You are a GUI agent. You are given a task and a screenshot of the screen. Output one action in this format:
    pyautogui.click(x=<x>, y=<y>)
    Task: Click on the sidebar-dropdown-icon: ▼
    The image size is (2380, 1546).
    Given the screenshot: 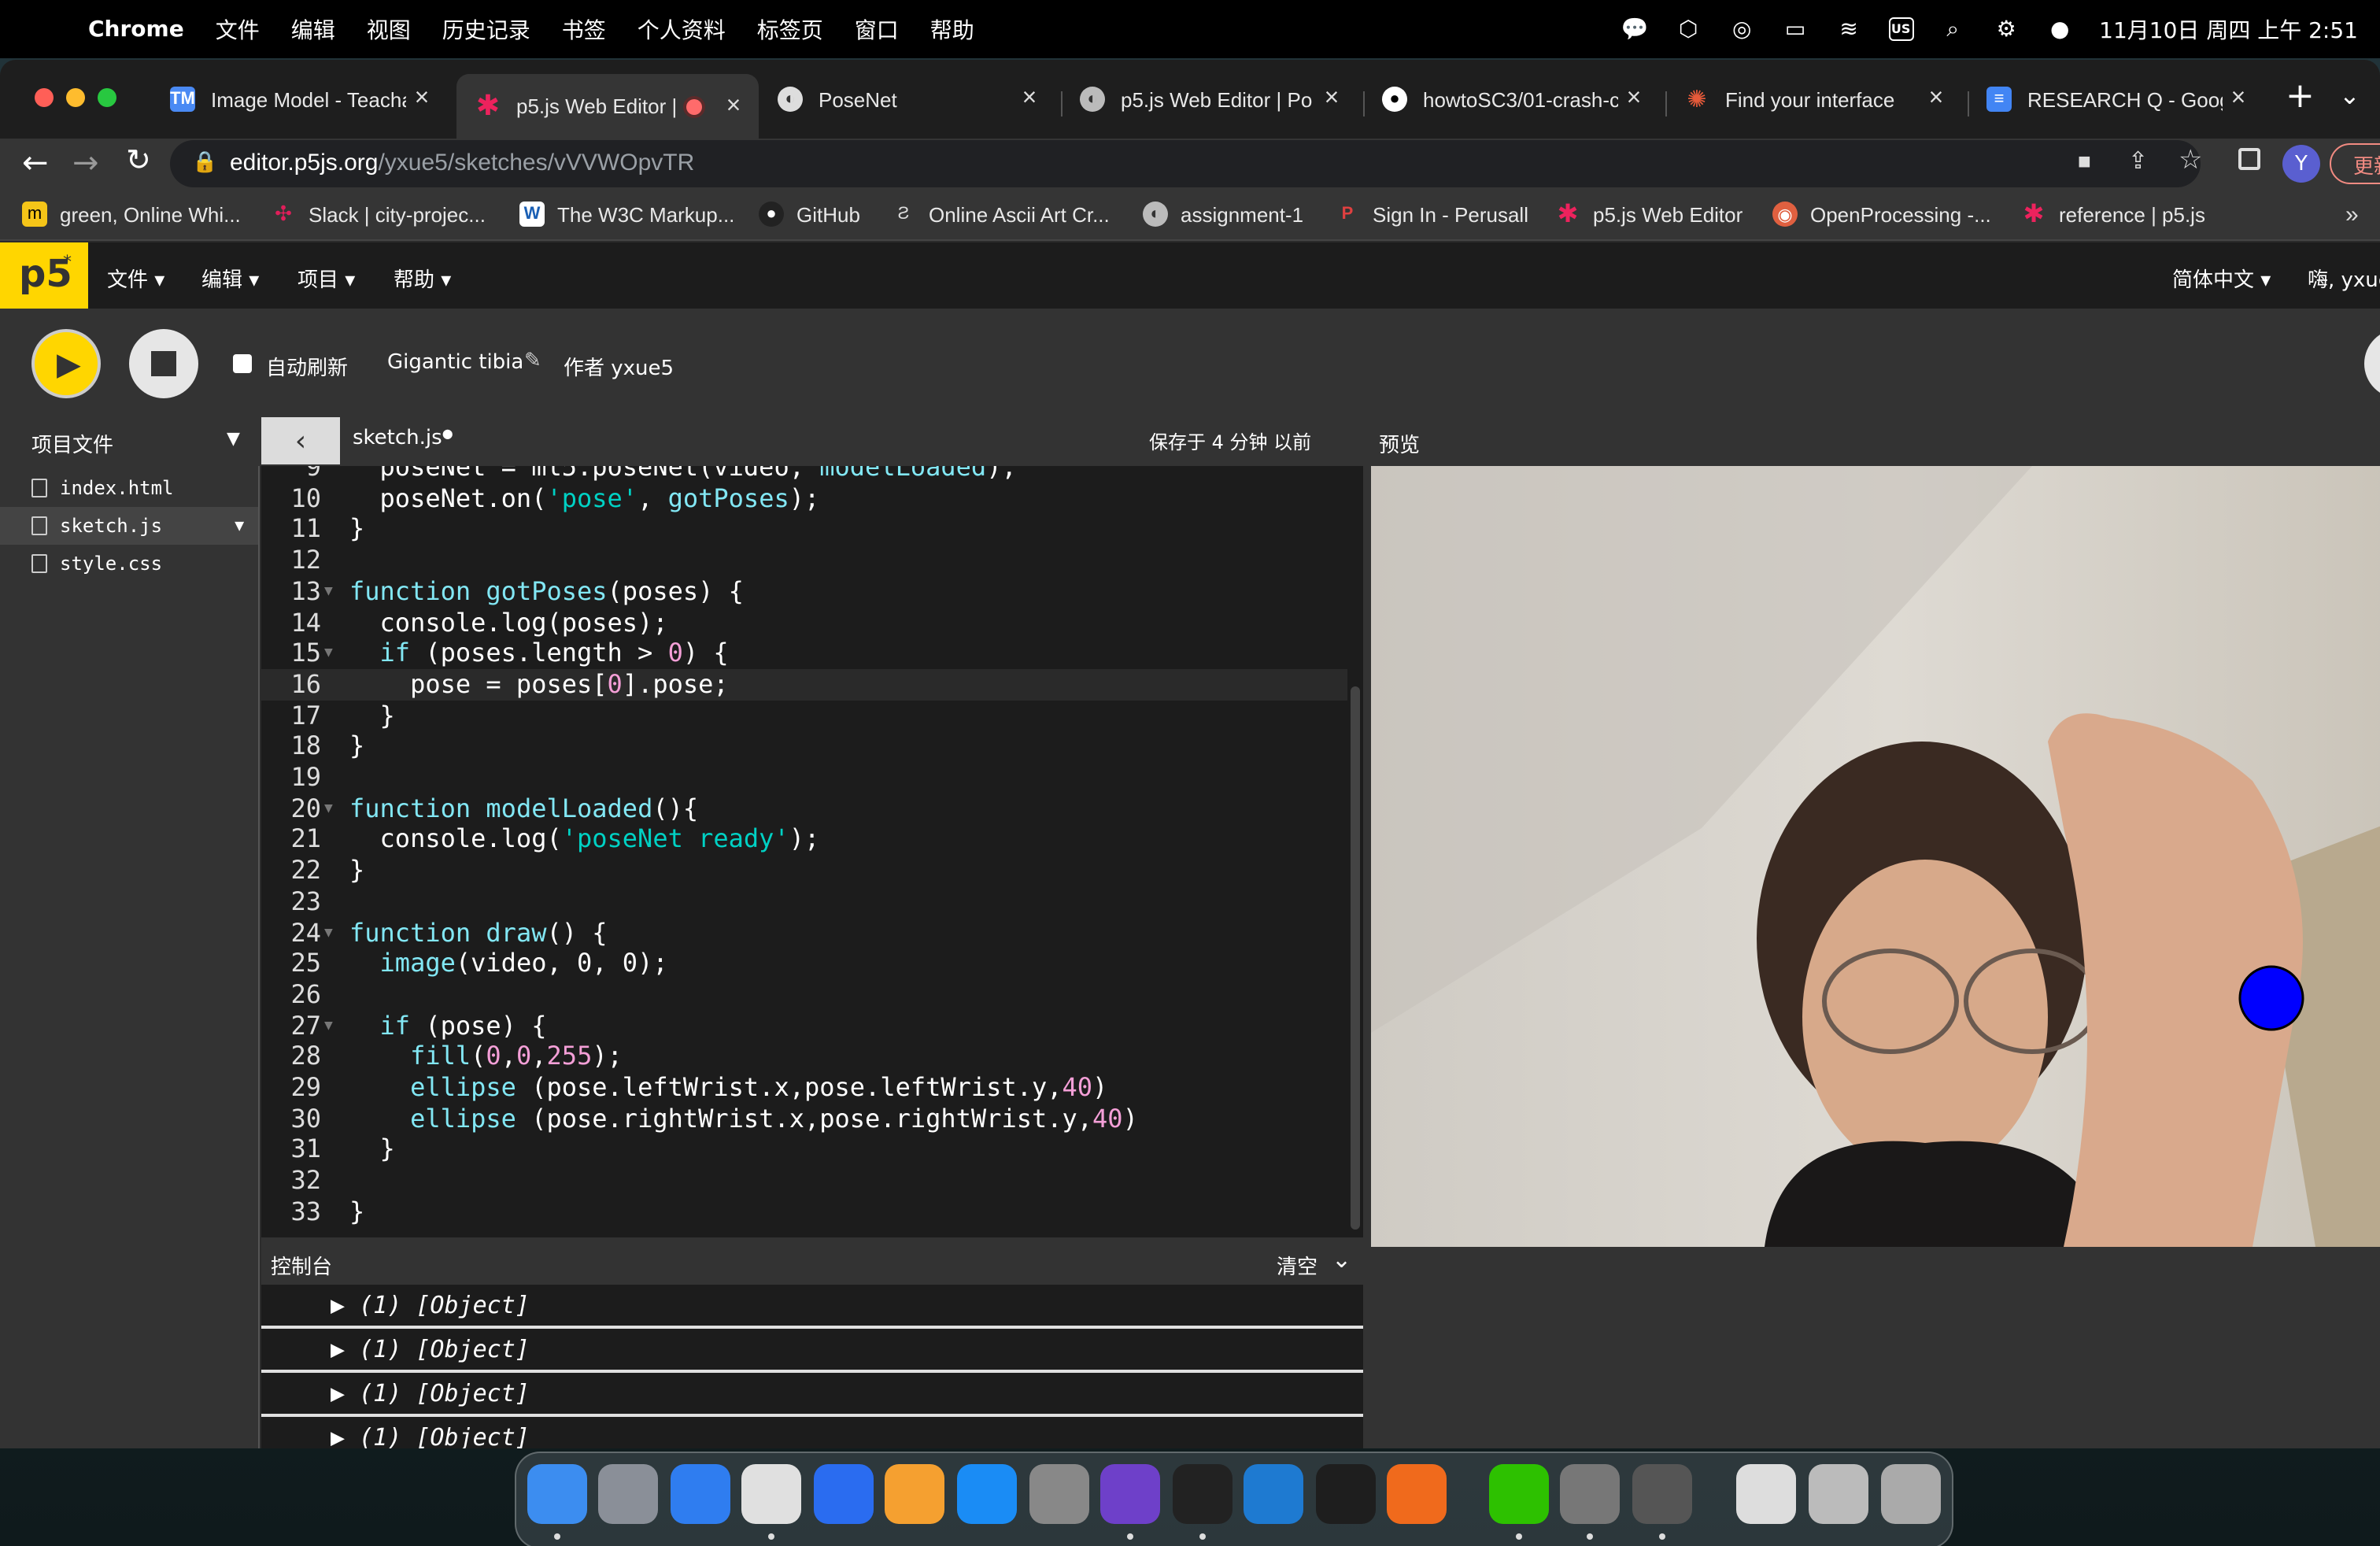 What is the action you would take?
    pyautogui.click(x=234, y=438)
    